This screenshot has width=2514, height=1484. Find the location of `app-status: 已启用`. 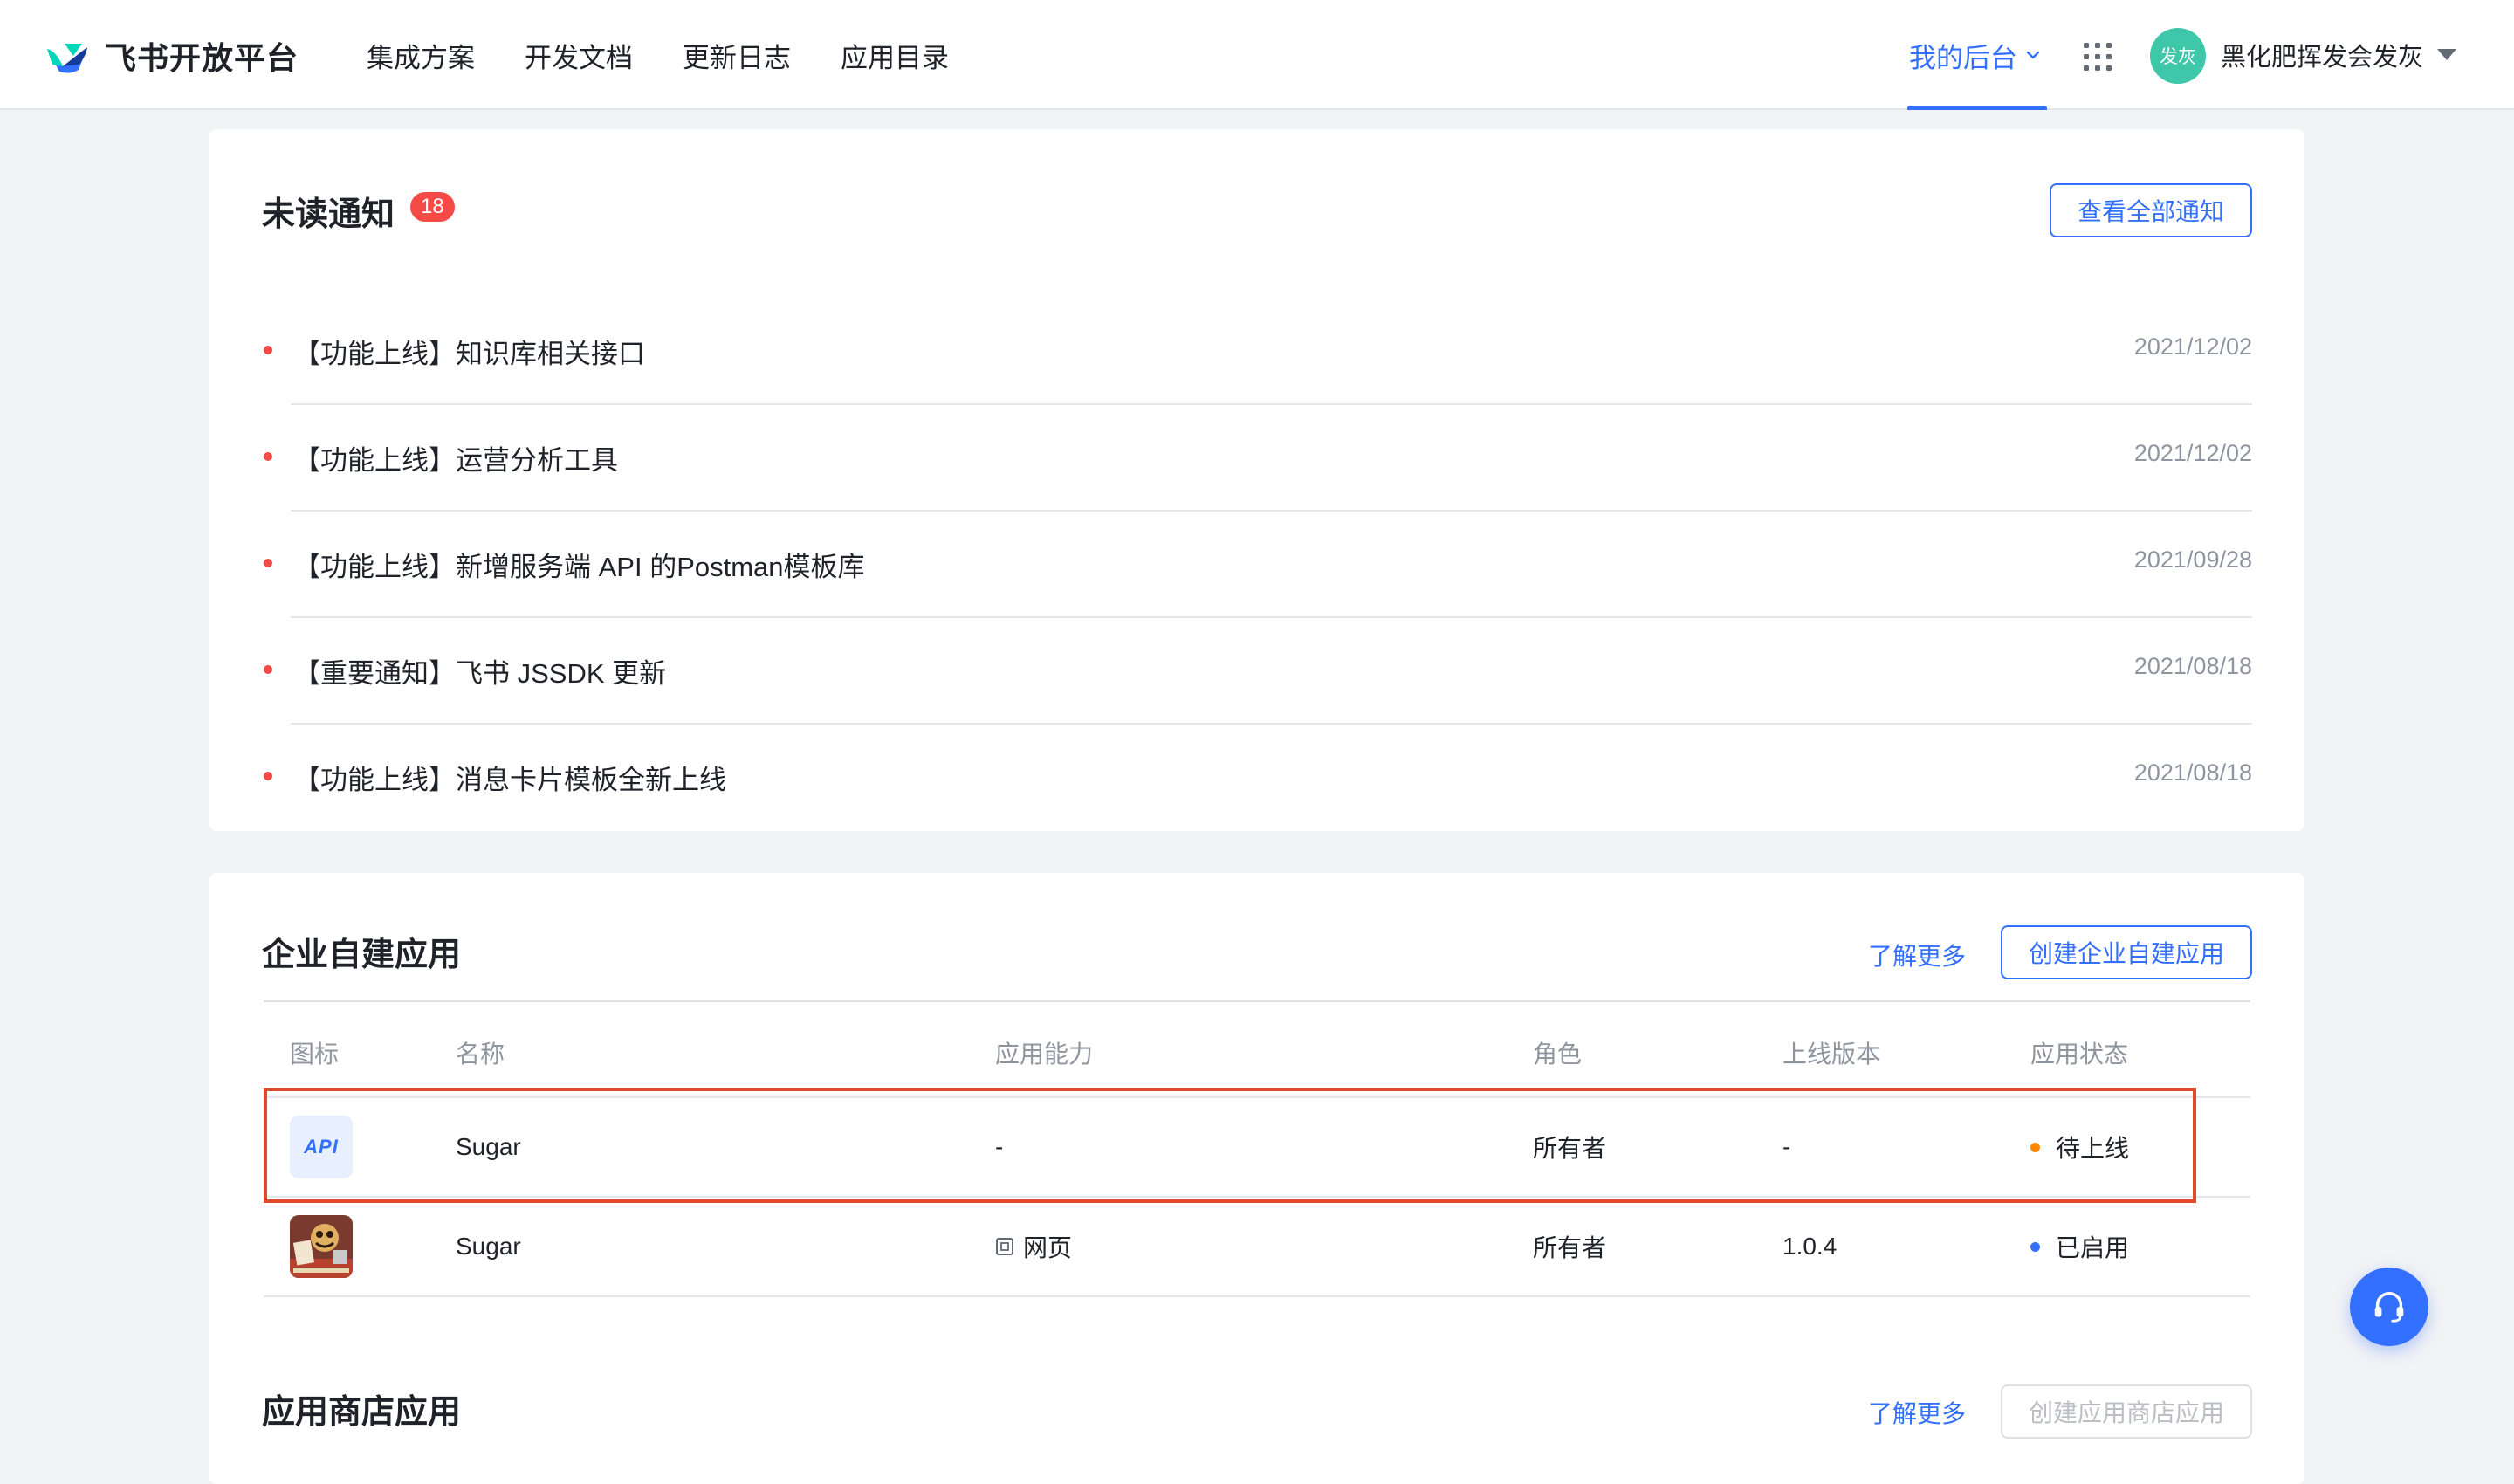

app-status: 已启用 is located at coordinates (2080, 1246).